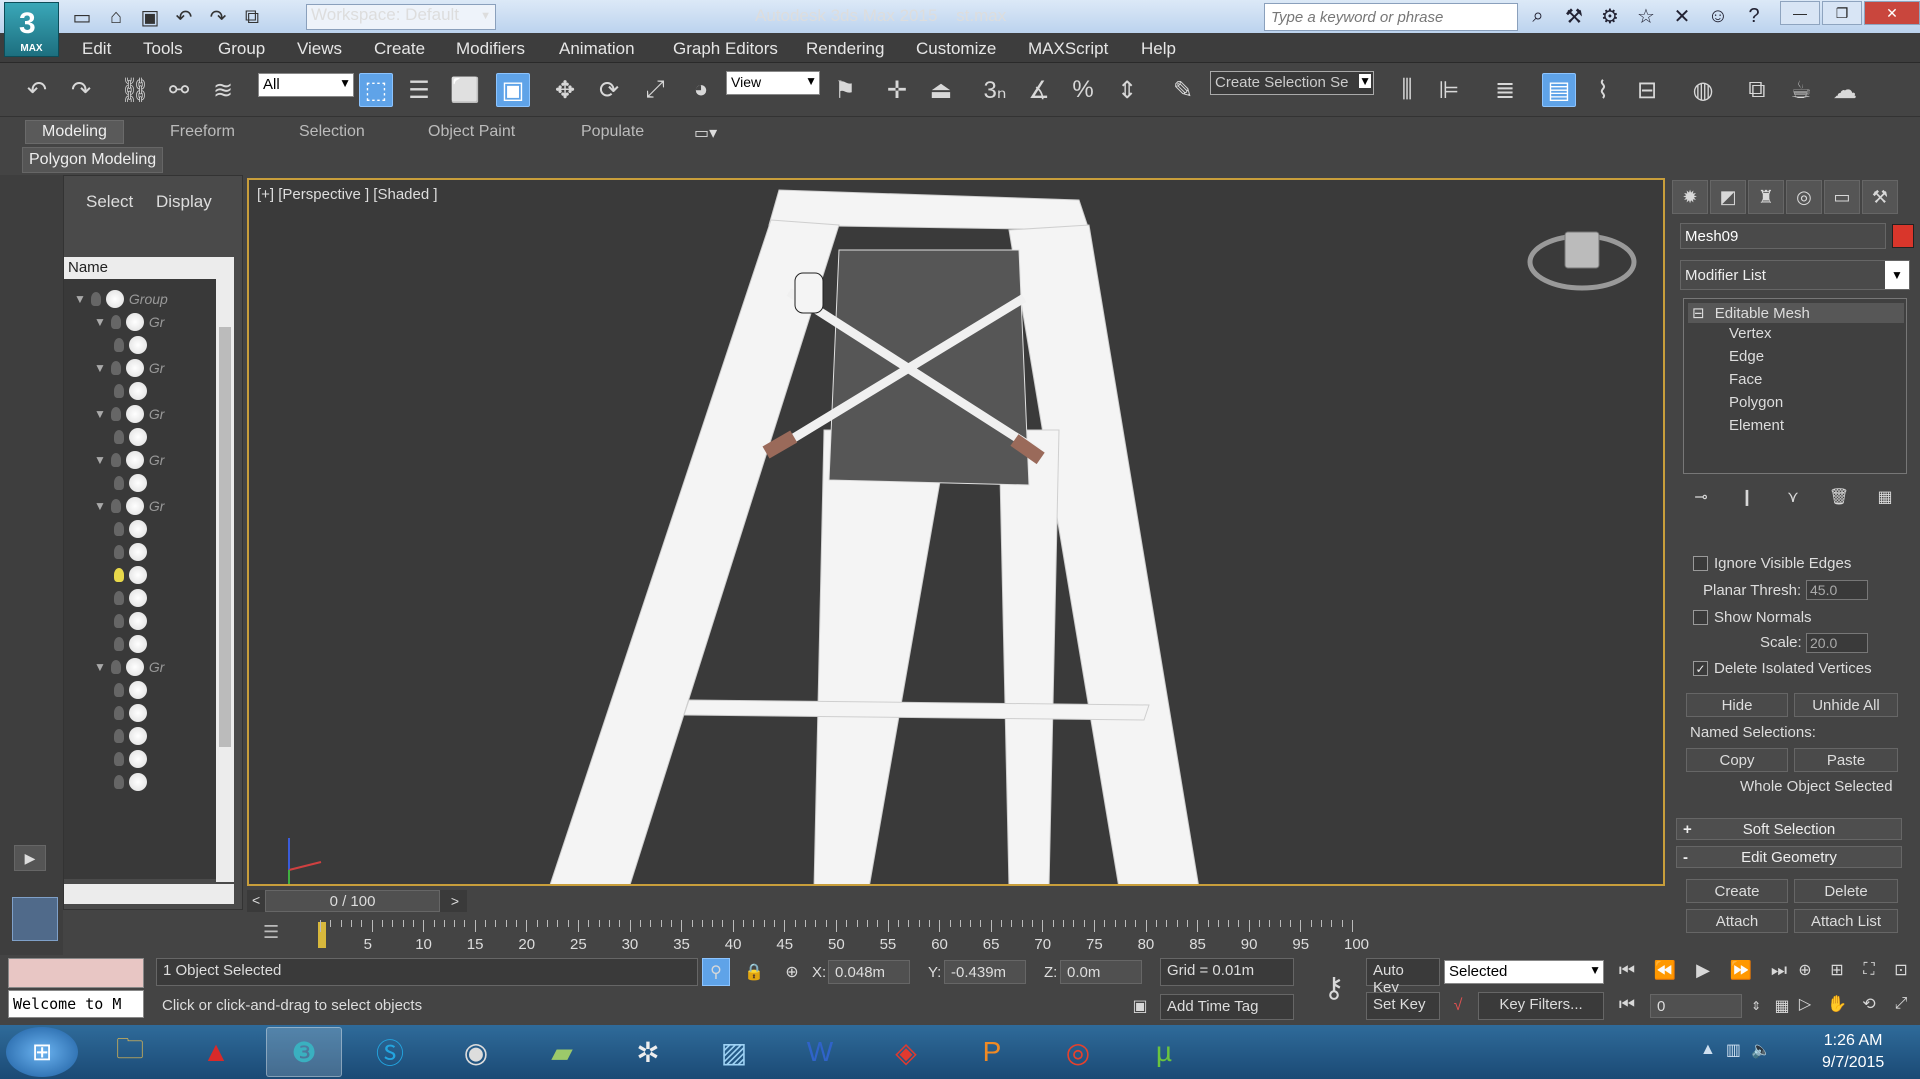  I want to click on zoom-extents-all-icon: ⊡, so click(1901, 970).